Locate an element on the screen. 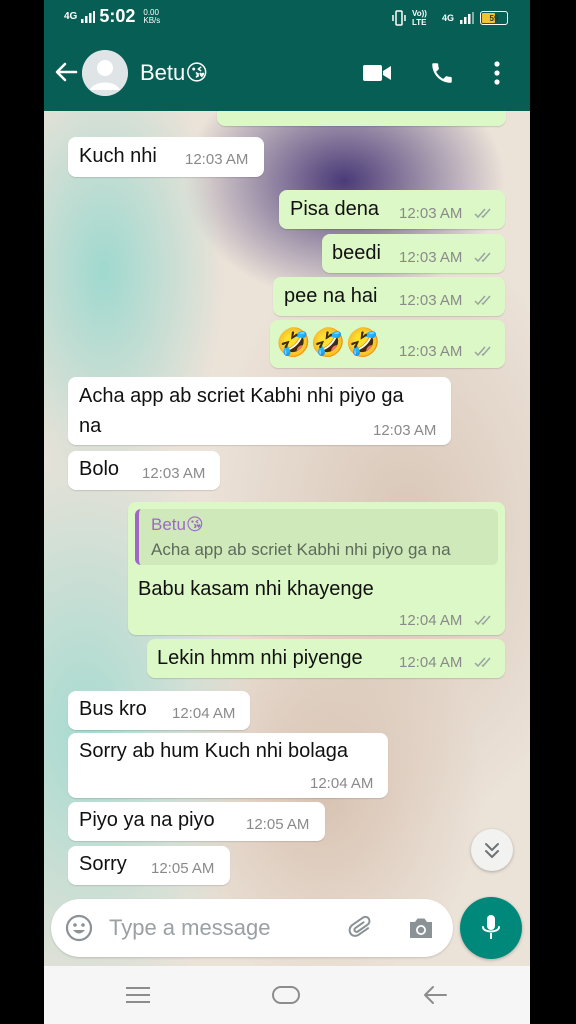 This screenshot has height=1024, width=576. signal-icon-right is located at coordinates (467, 18).